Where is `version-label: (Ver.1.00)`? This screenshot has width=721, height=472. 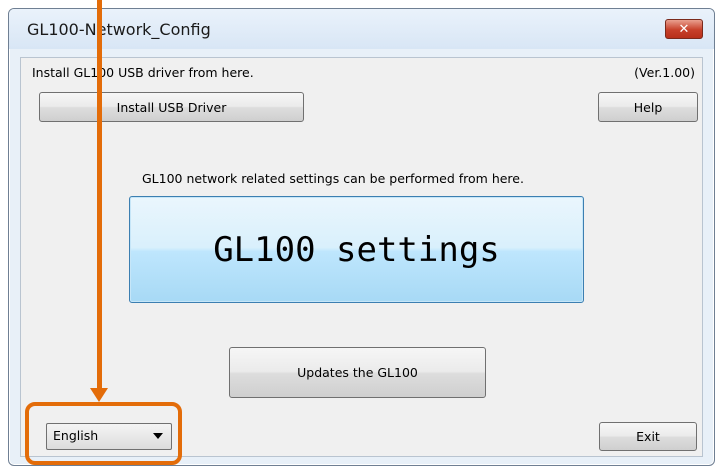 version-label: (Ver.1.00) is located at coordinates (664, 72).